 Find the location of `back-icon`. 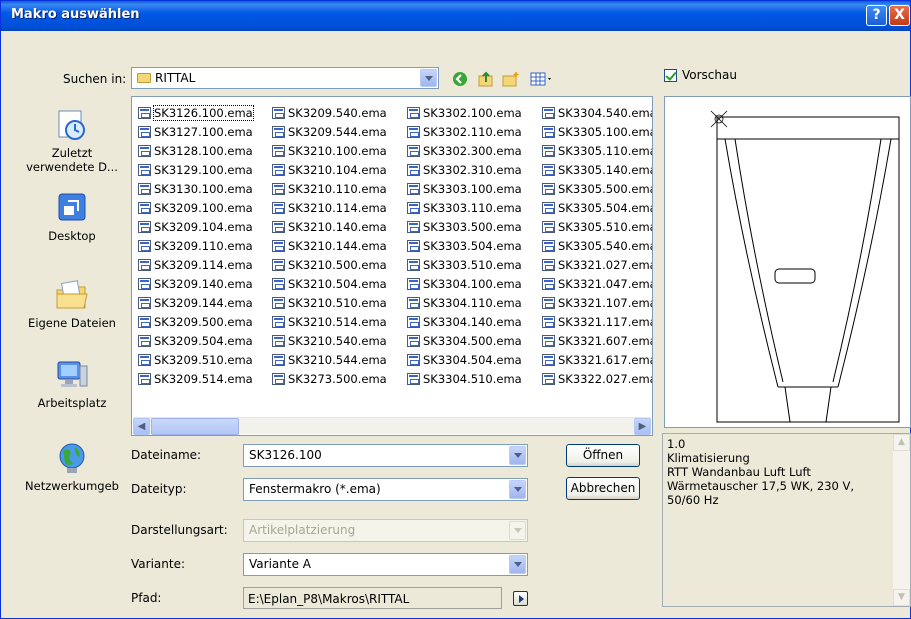

back-icon is located at coordinates (460, 79).